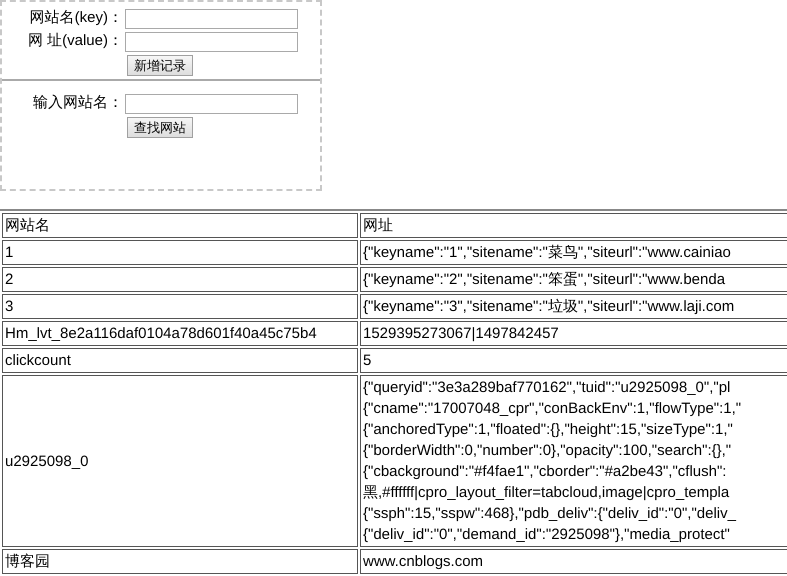 The image size is (787, 576). What do you see at coordinates (573, 360) in the screenshot?
I see `table-cell: 5` at bounding box center [573, 360].